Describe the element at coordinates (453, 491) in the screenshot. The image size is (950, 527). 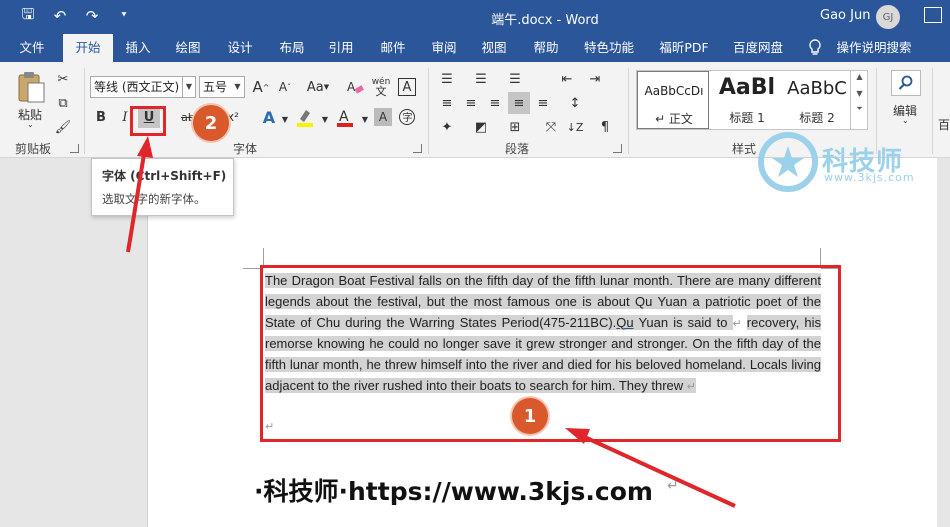
I see `website-text: ·科技师·https://www.3kjs.com` at that location.